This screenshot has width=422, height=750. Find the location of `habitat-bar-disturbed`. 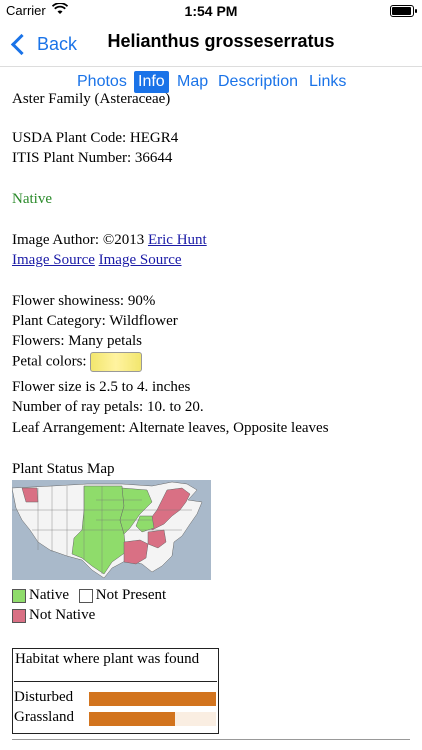

habitat-bar-disturbed is located at coordinates (152, 699).